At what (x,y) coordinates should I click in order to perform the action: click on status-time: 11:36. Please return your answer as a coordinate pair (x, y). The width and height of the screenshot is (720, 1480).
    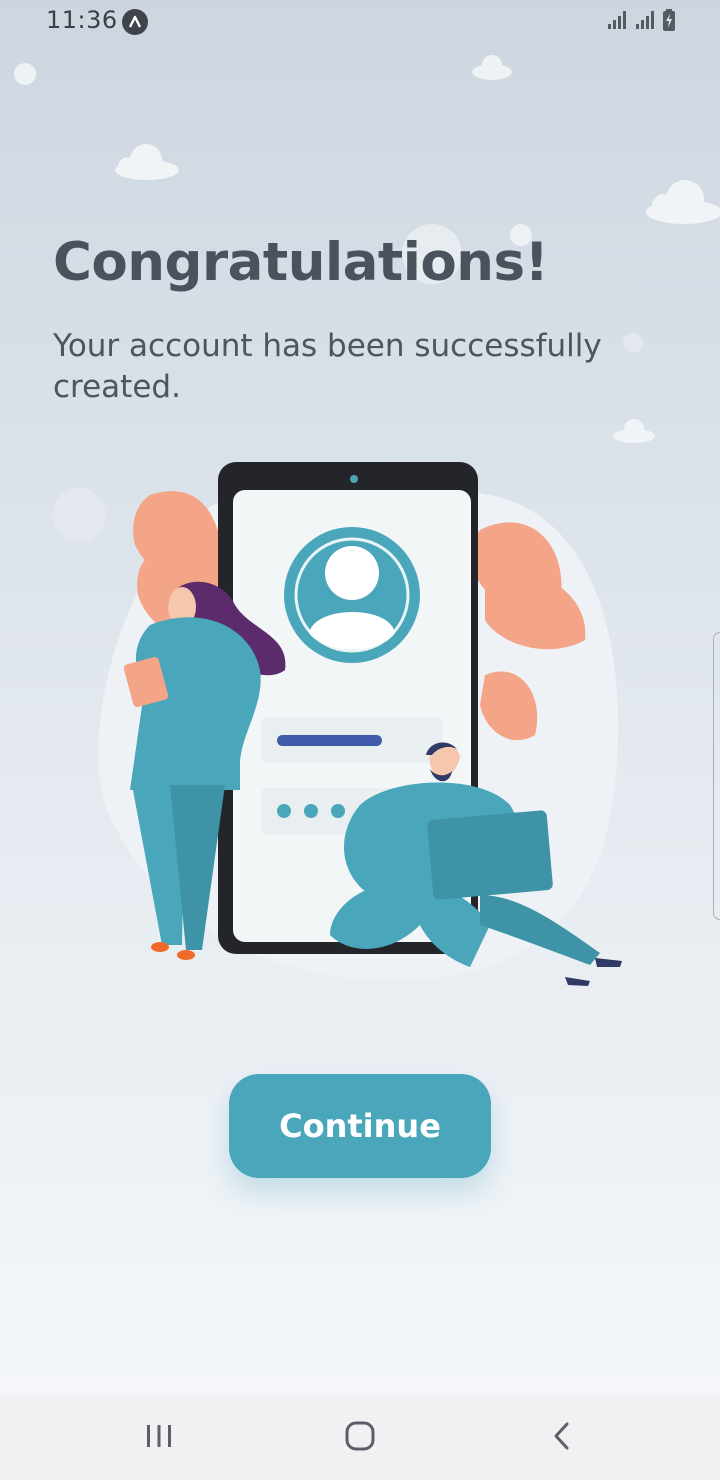
    Looking at the image, I should click on (82, 20).